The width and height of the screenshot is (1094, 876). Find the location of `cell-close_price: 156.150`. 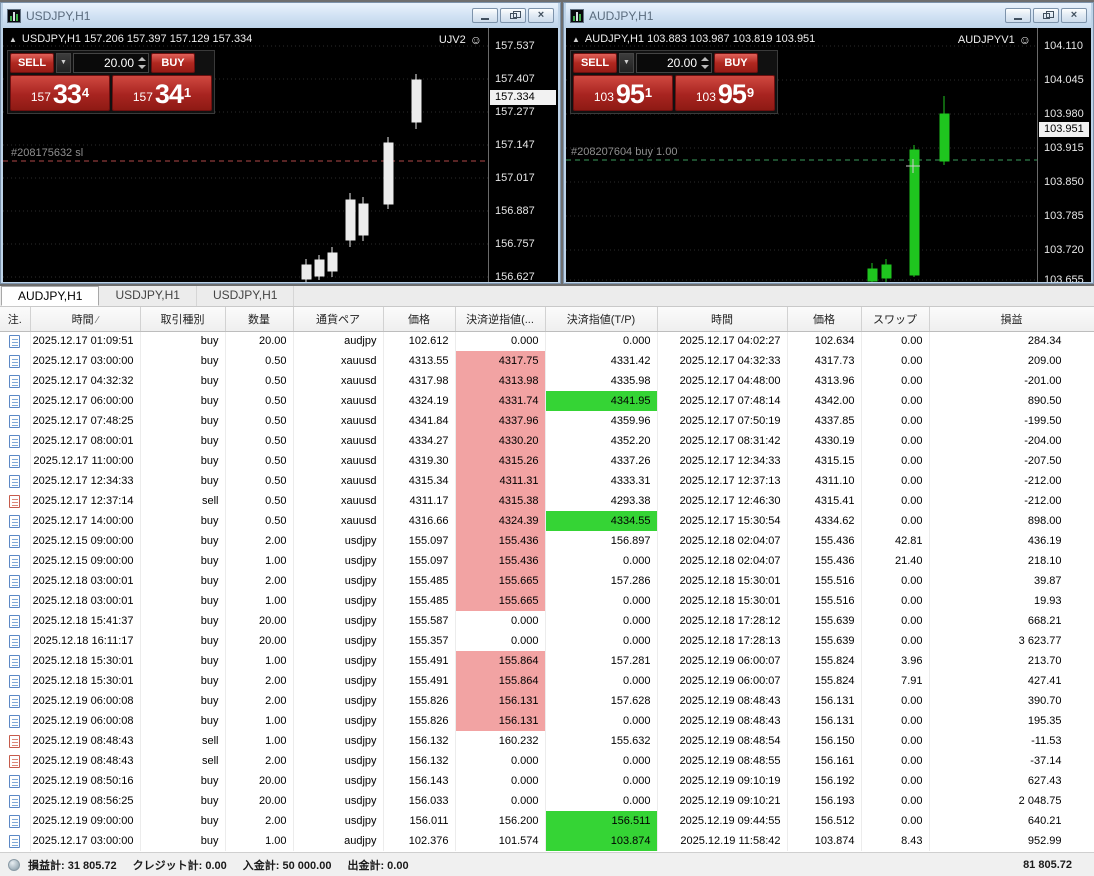

cell-close_price: 156.150 is located at coordinates (824, 741).